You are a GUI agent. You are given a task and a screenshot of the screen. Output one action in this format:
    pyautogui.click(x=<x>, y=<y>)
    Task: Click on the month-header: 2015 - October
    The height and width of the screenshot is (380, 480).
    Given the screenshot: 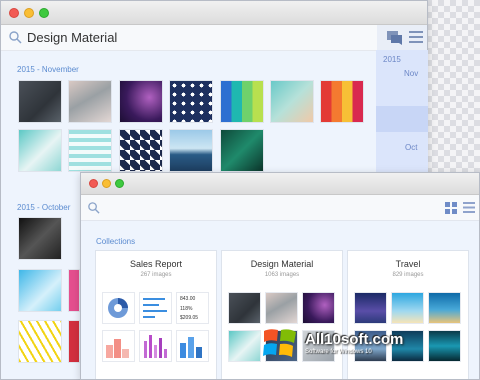 What is the action you would take?
    pyautogui.click(x=44, y=207)
    